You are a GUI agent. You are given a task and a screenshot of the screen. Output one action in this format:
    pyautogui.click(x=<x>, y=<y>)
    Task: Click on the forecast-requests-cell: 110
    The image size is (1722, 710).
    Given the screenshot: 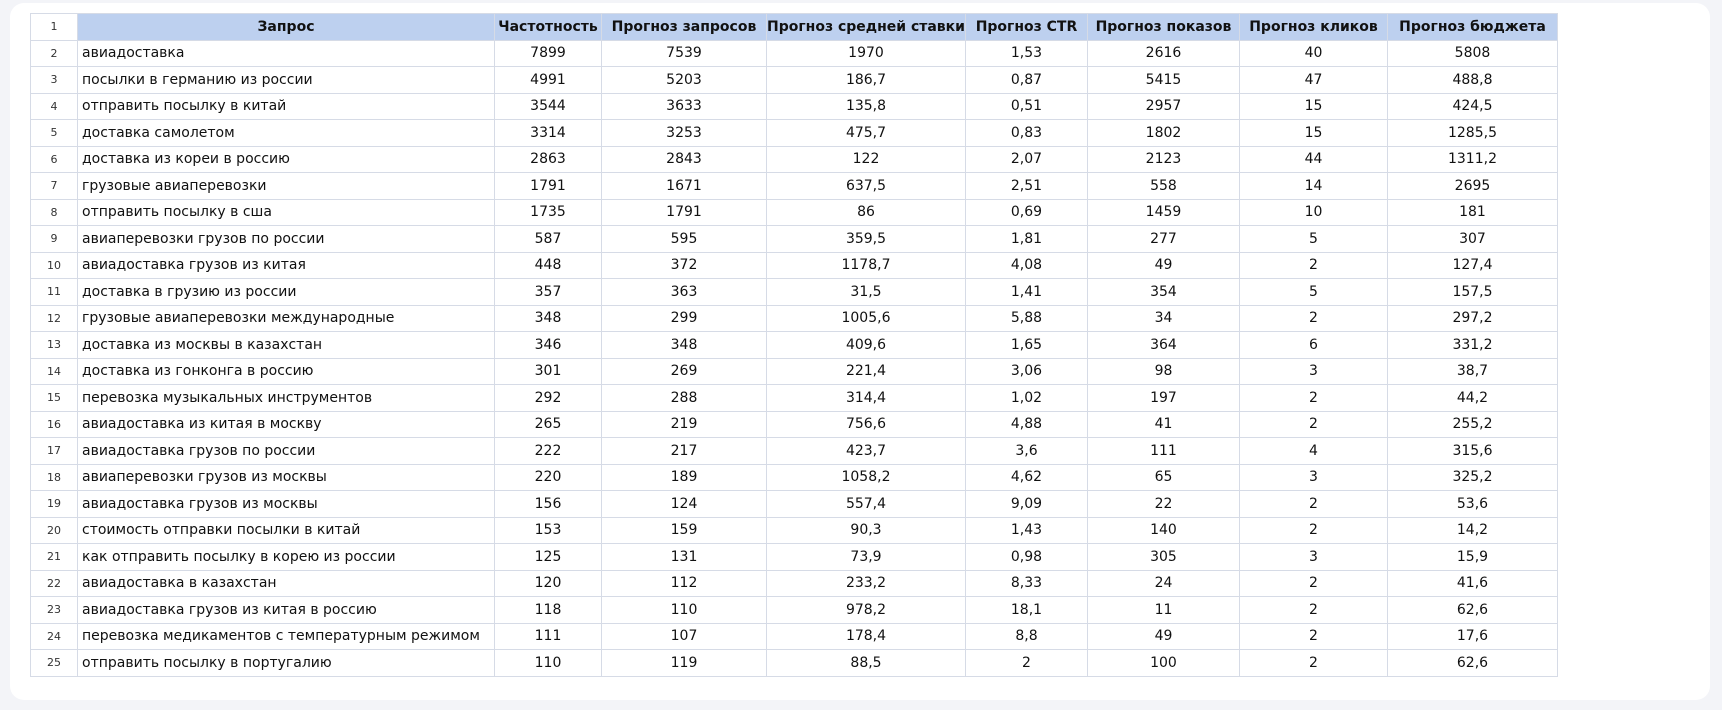 What is the action you would take?
    pyautogui.click(x=684, y=610)
    